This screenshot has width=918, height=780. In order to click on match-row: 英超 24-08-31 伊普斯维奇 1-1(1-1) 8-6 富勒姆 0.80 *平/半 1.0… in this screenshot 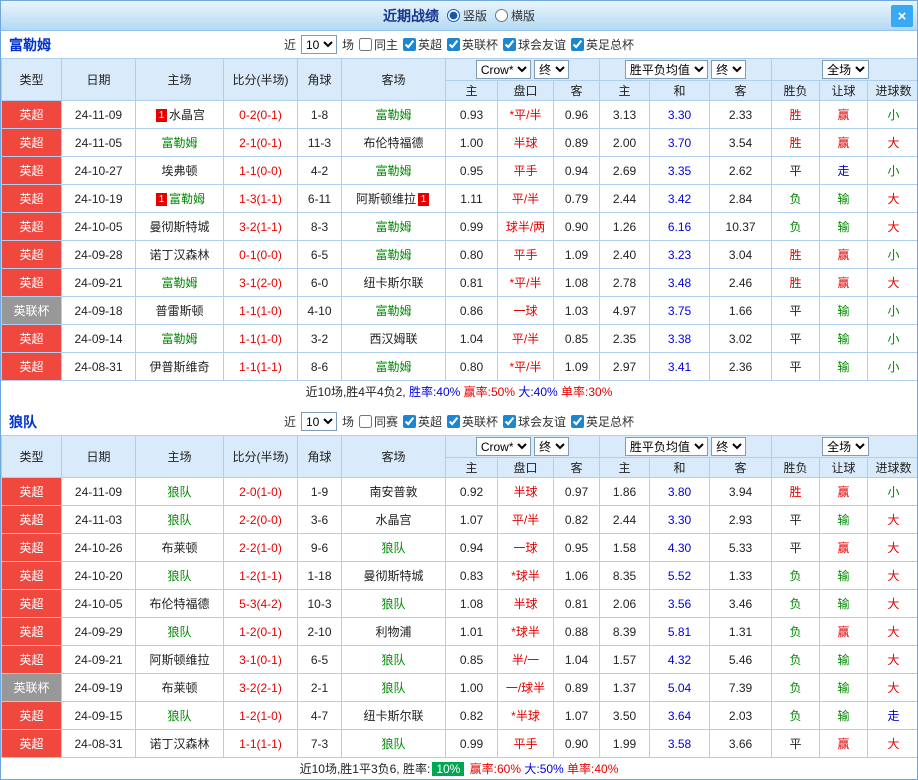, I will do `click(459, 366)`.